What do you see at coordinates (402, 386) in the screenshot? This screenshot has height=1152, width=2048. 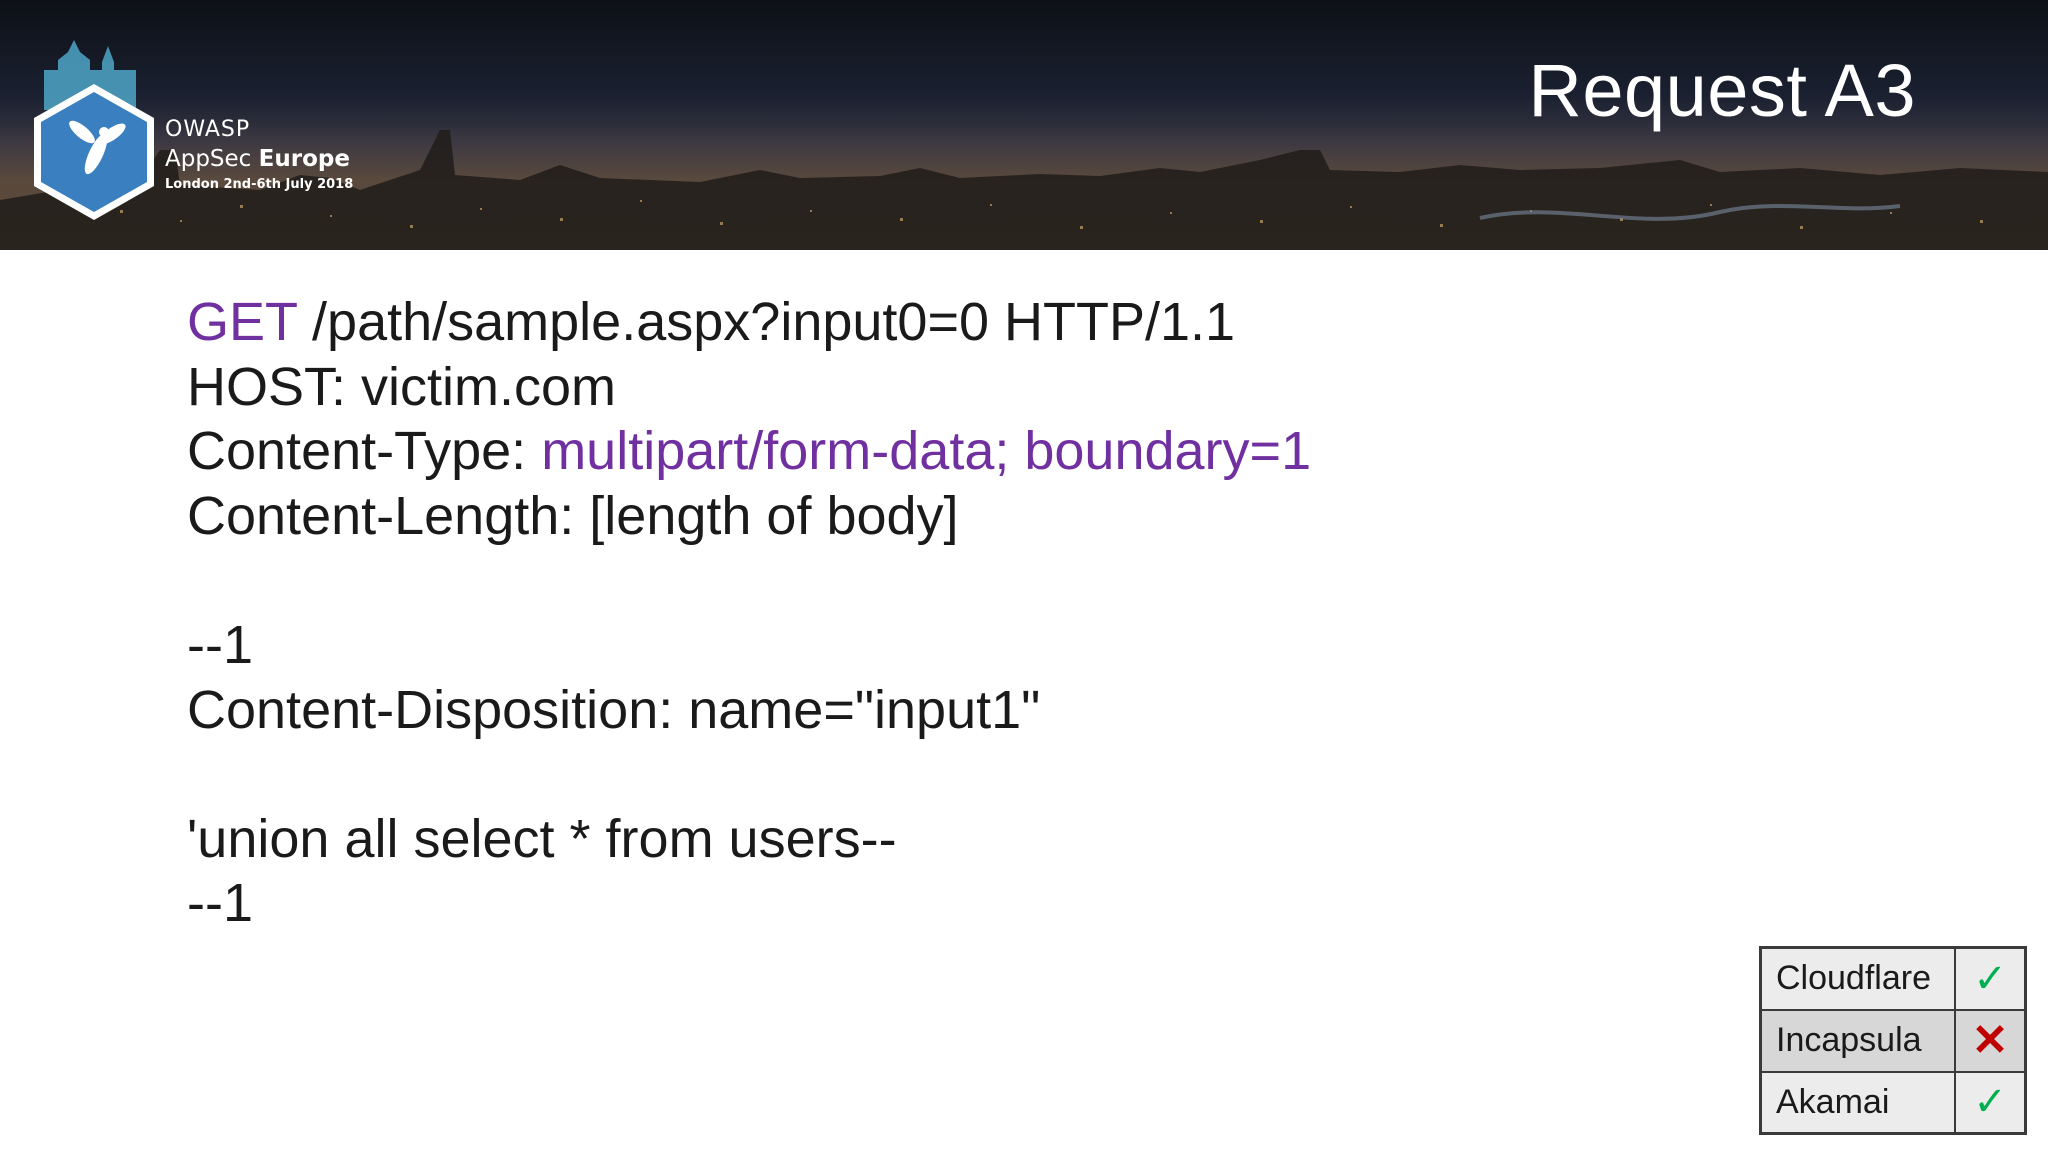 I see `host-header-line: HOST: victim.com` at bounding box center [402, 386].